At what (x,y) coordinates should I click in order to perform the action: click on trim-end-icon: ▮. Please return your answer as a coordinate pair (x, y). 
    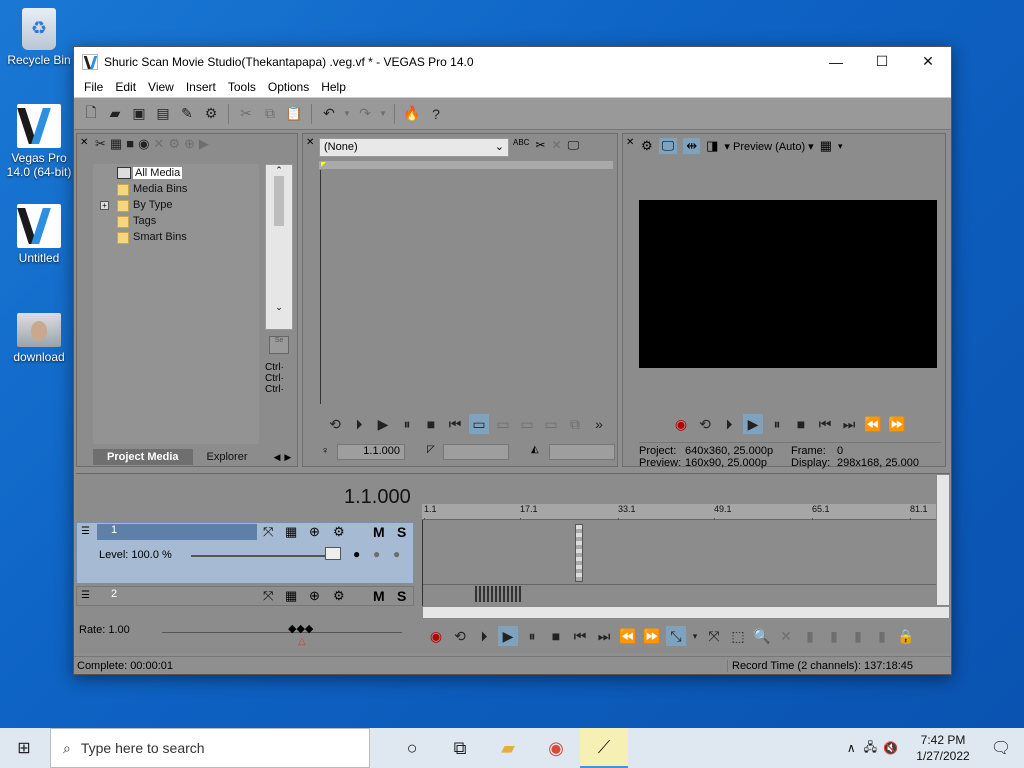
    Looking at the image, I should click on (858, 636).